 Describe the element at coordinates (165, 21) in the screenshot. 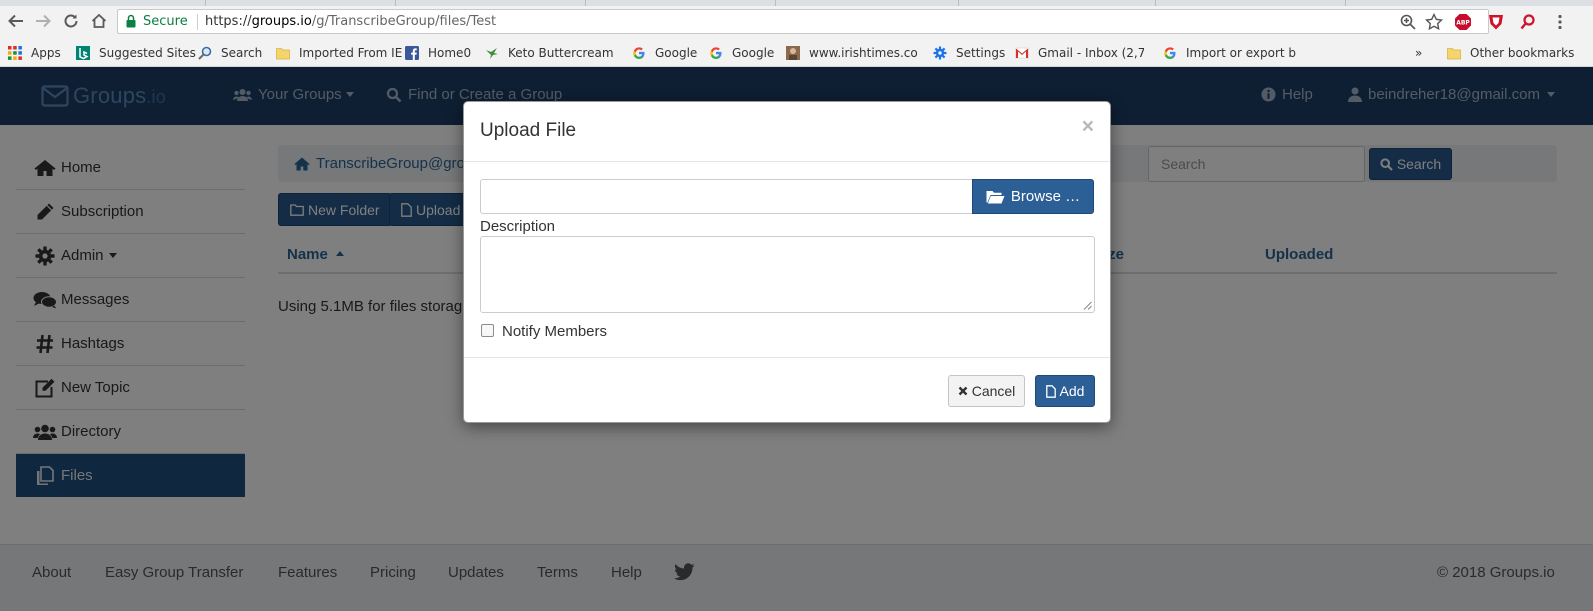

I see `secure-label: Secure` at that location.